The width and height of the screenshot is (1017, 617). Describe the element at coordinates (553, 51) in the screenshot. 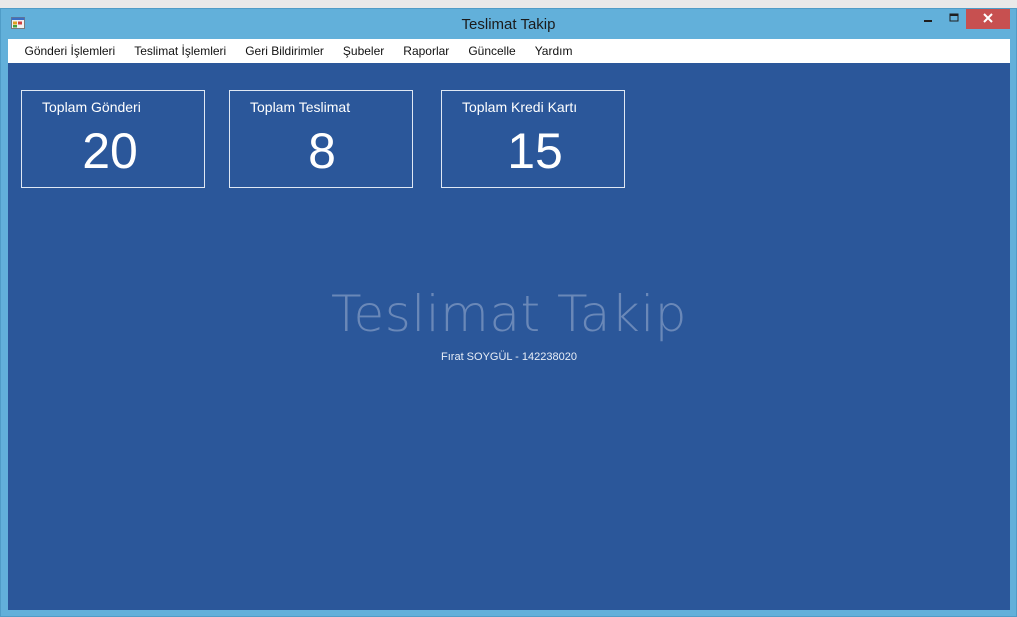

I see `menu-yardim: Yardım` at that location.